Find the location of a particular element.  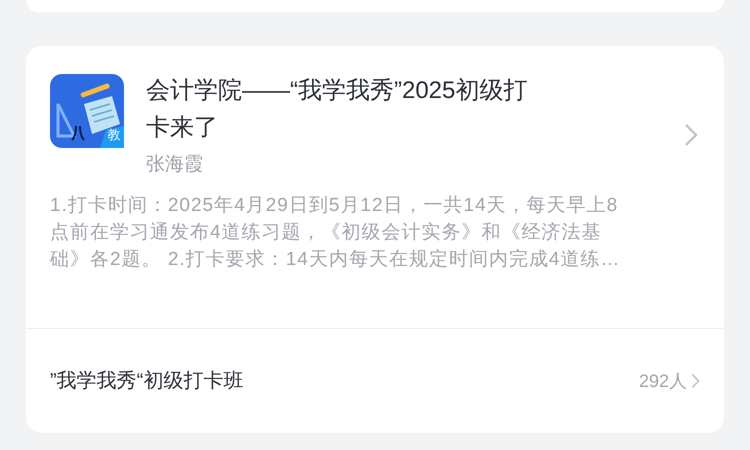

app-icon is located at coordinates (87, 111).